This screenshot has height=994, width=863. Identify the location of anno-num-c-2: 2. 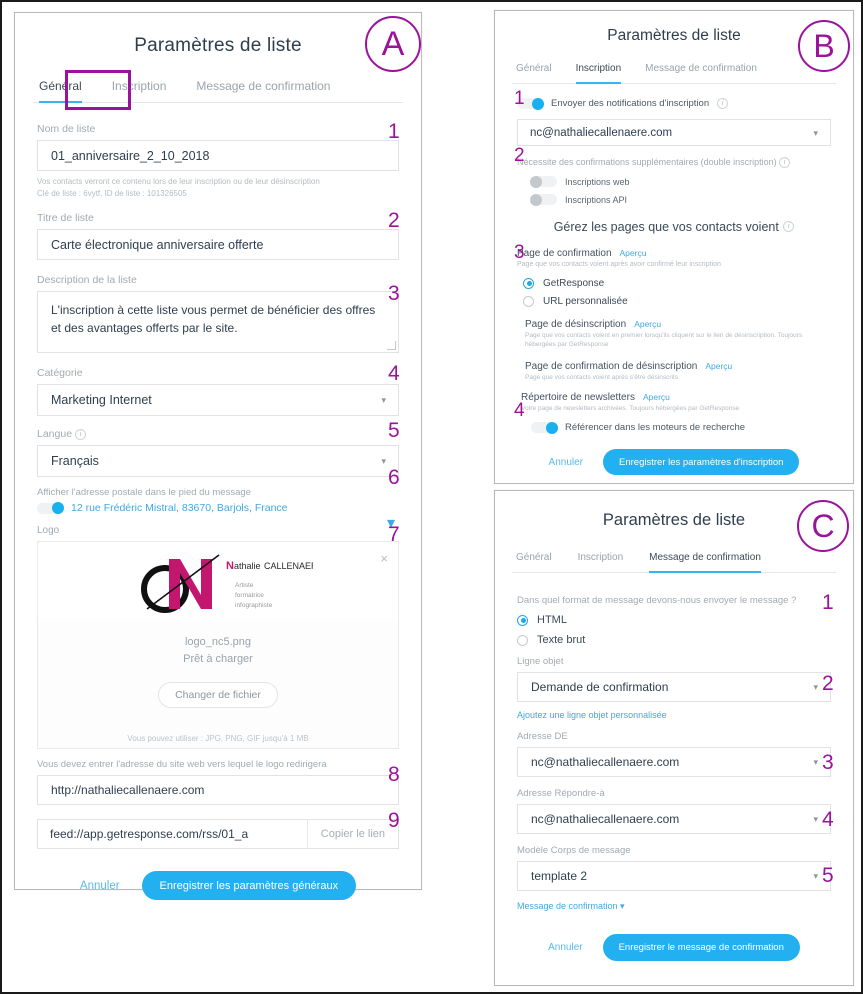
(828, 683).